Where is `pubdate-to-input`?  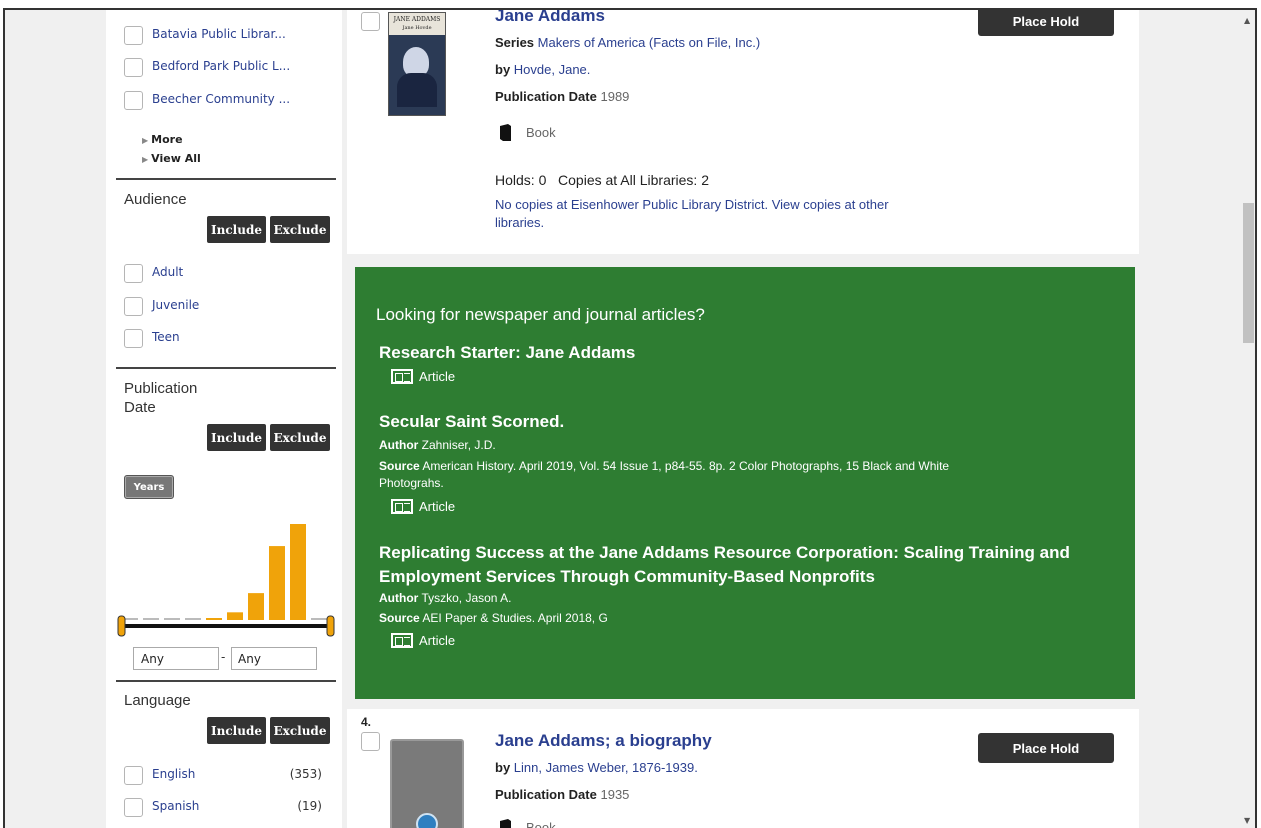
pubdate-to-input is located at coordinates (274, 658).